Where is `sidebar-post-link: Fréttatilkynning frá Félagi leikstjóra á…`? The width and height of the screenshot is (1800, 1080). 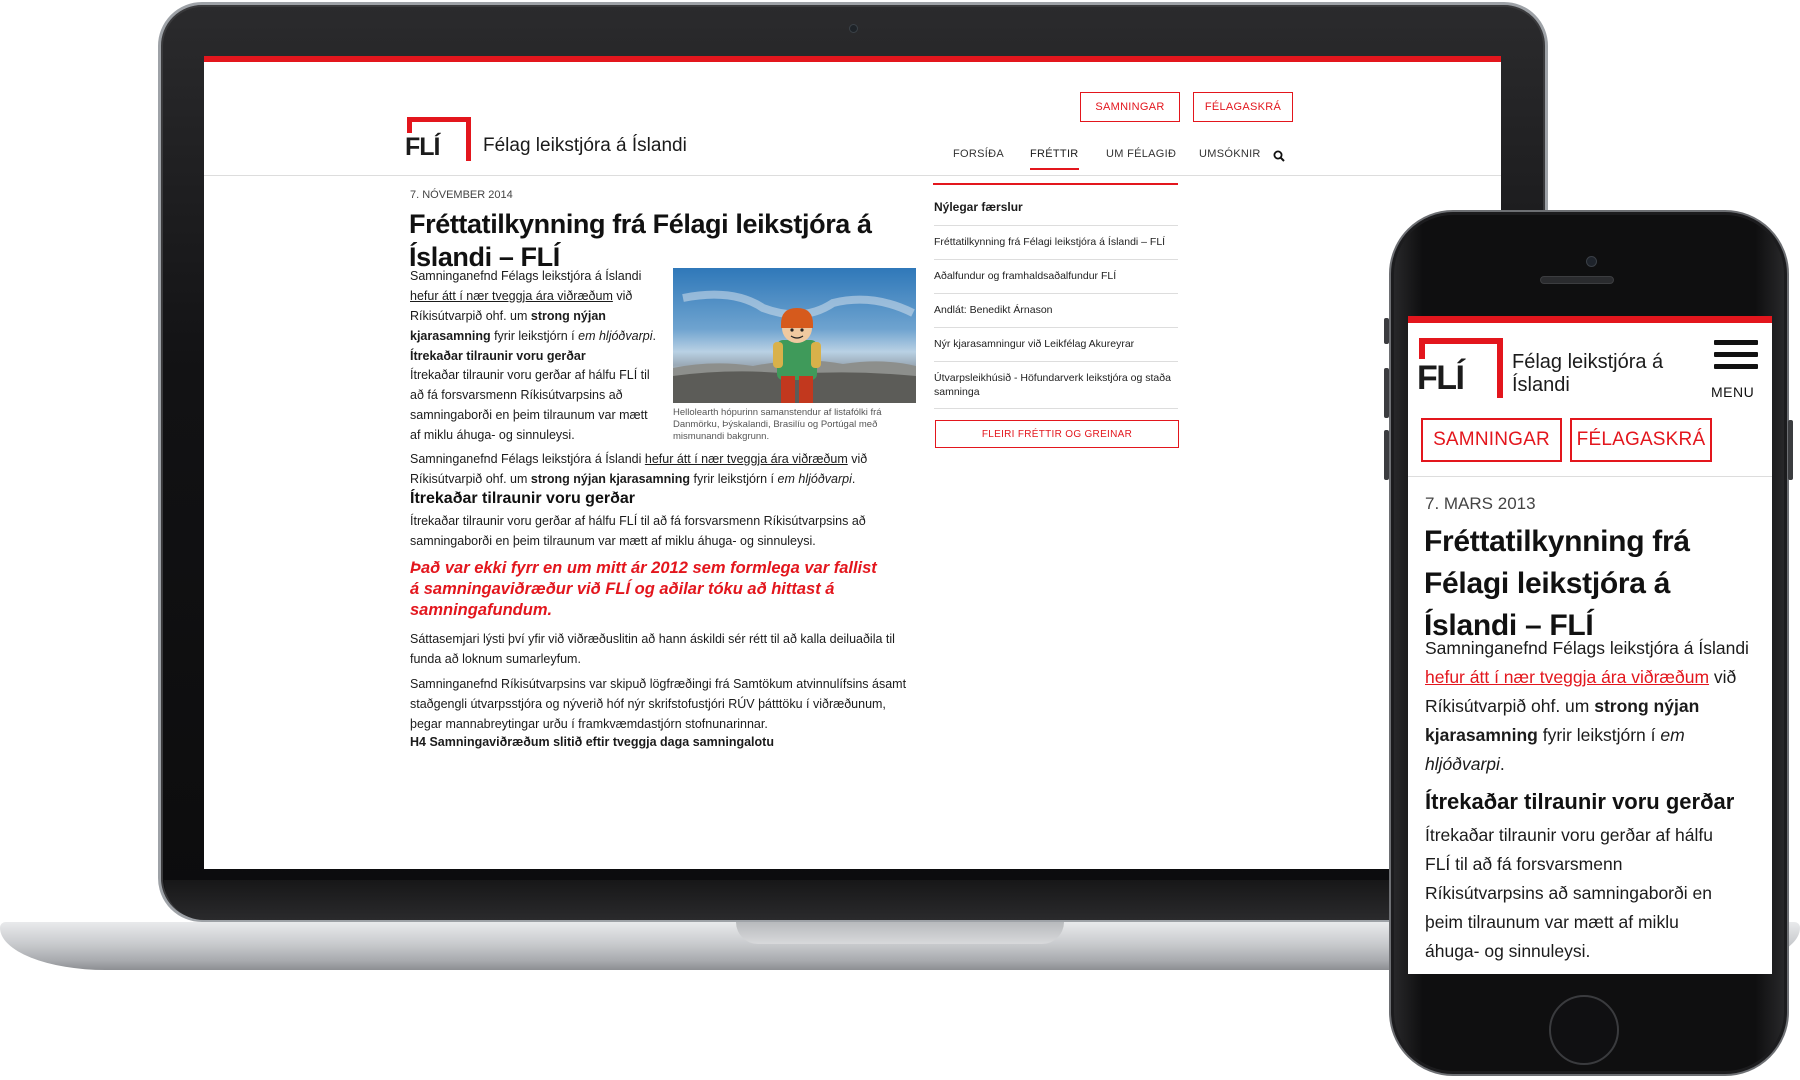 sidebar-post-link: Fréttatilkynning frá Félagi leikstjóra á… is located at coordinates (1056, 242).